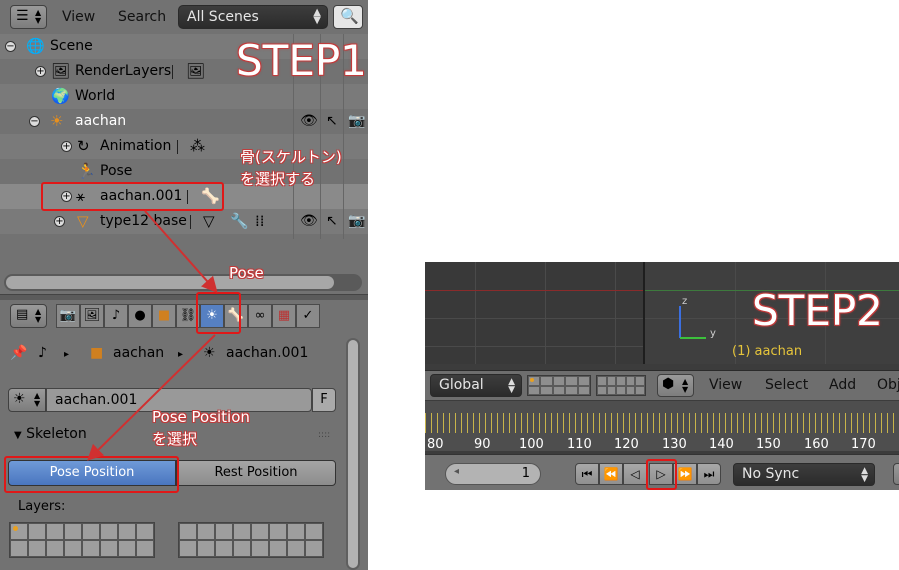  What do you see at coordinates (709, 474) in the screenshot?
I see `jump-to-end-button: ⏭` at bounding box center [709, 474].